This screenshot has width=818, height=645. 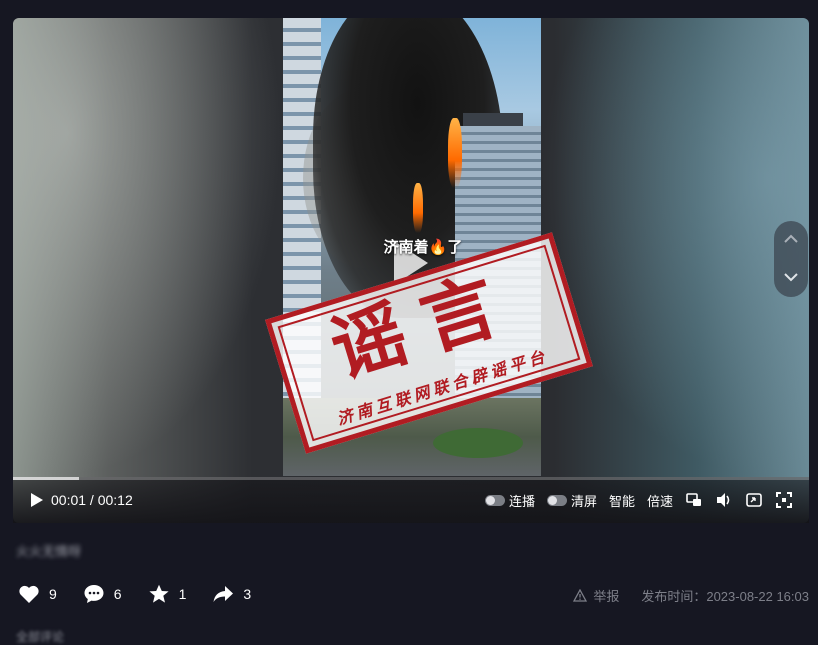 What do you see at coordinates (182, 594) in the screenshot?
I see `favorite-count: 1` at bounding box center [182, 594].